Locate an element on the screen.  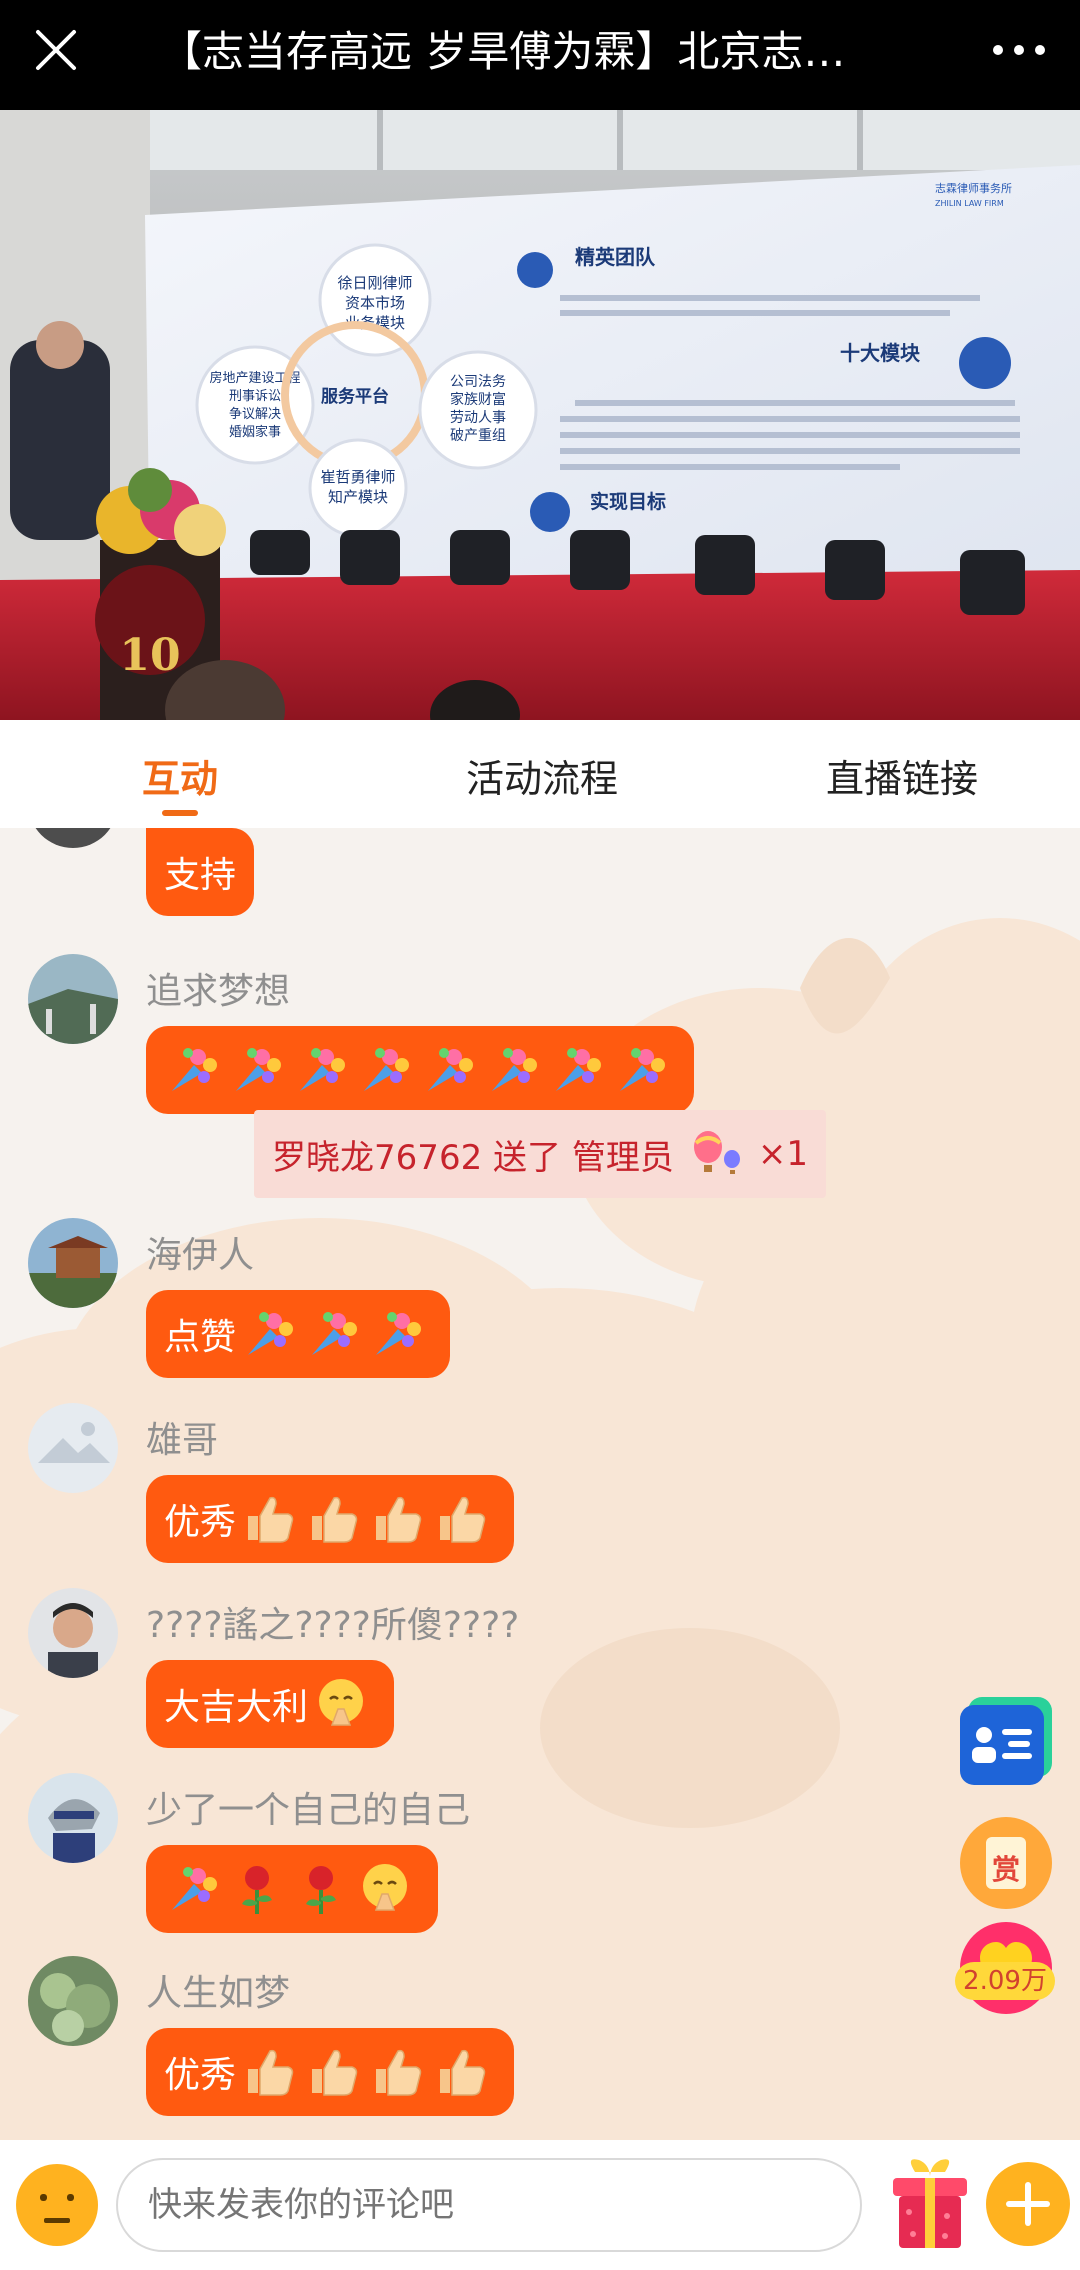
user-name: 追求梦想 is located at coordinates (218, 991).